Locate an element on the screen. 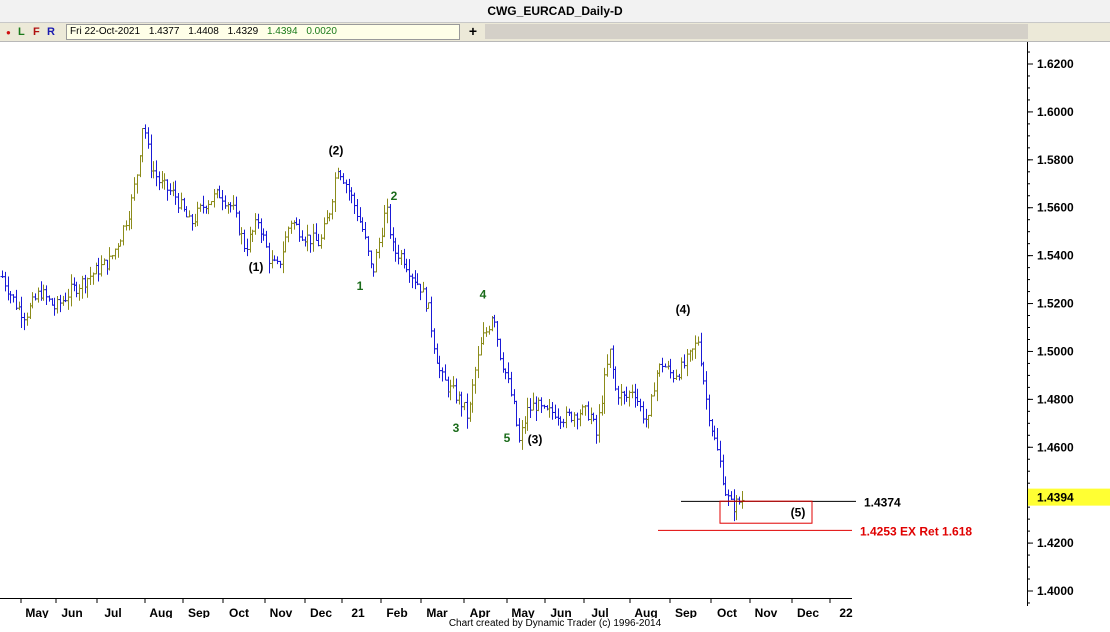  x-tick-label: 22 is located at coordinates (846, 612).